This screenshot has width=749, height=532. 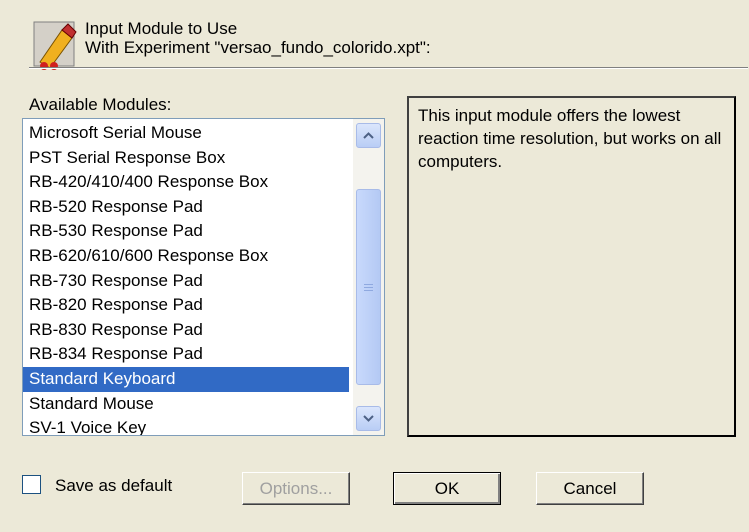 What do you see at coordinates (186, 133) in the screenshot?
I see `module-list-item: Microsoft Serial Mouse` at bounding box center [186, 133].